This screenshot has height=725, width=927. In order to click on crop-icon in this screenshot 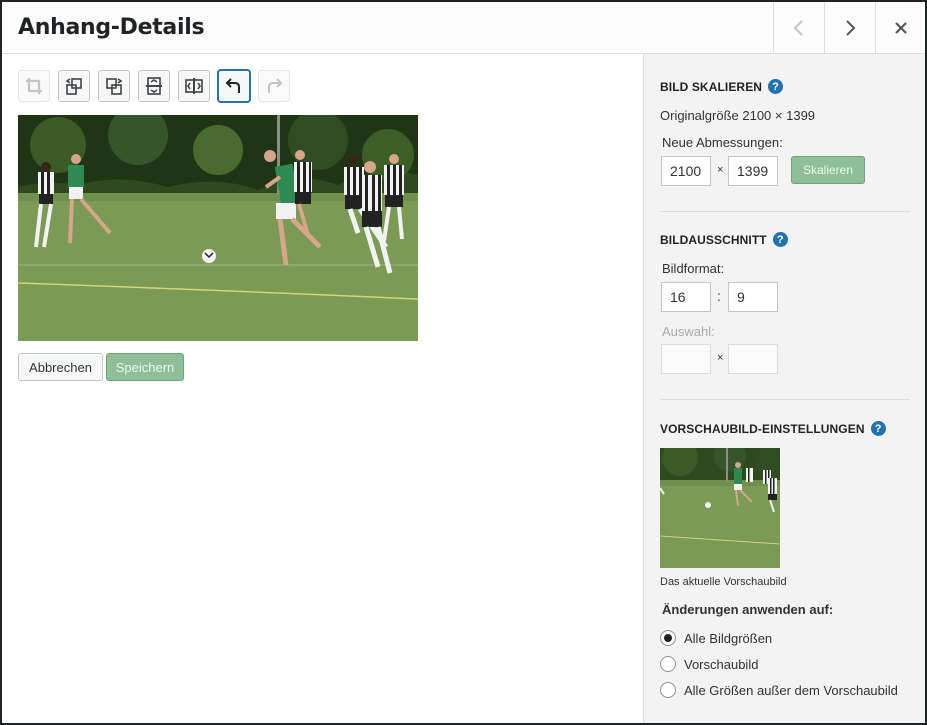, I will do `click(34, 86)`.